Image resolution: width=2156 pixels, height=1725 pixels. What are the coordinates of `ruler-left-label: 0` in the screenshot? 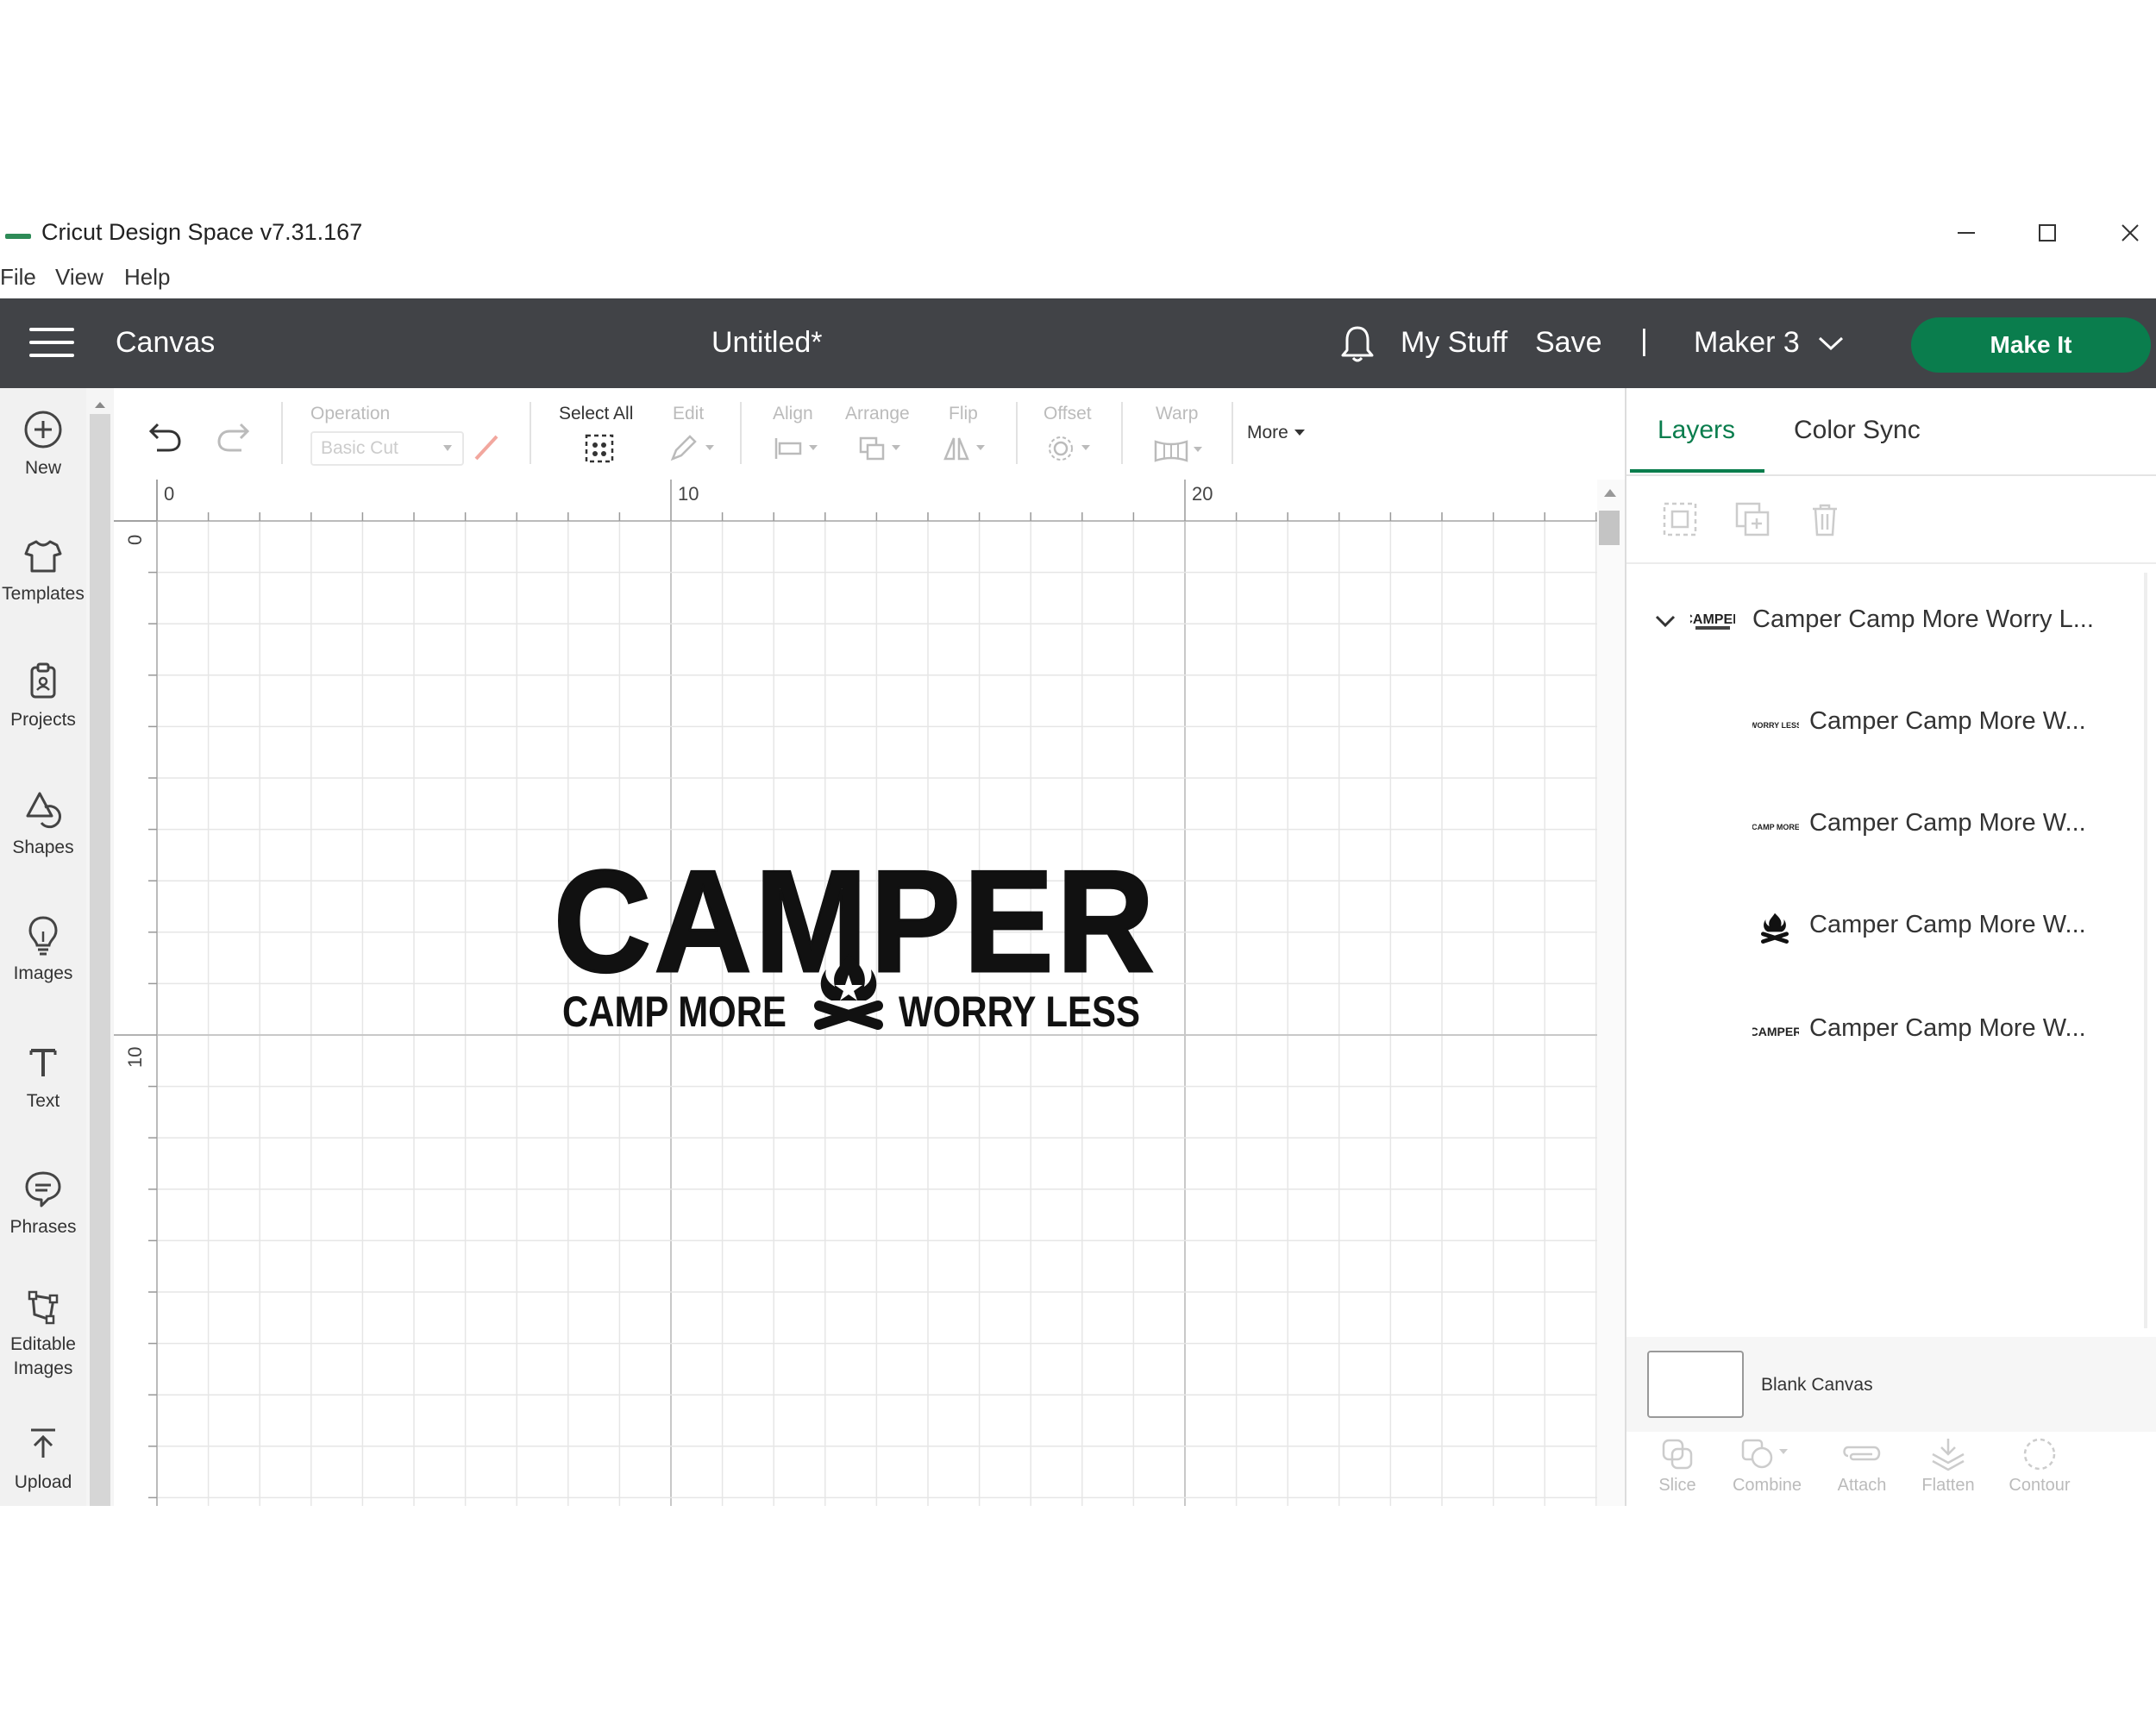 It's located at (135, 539).